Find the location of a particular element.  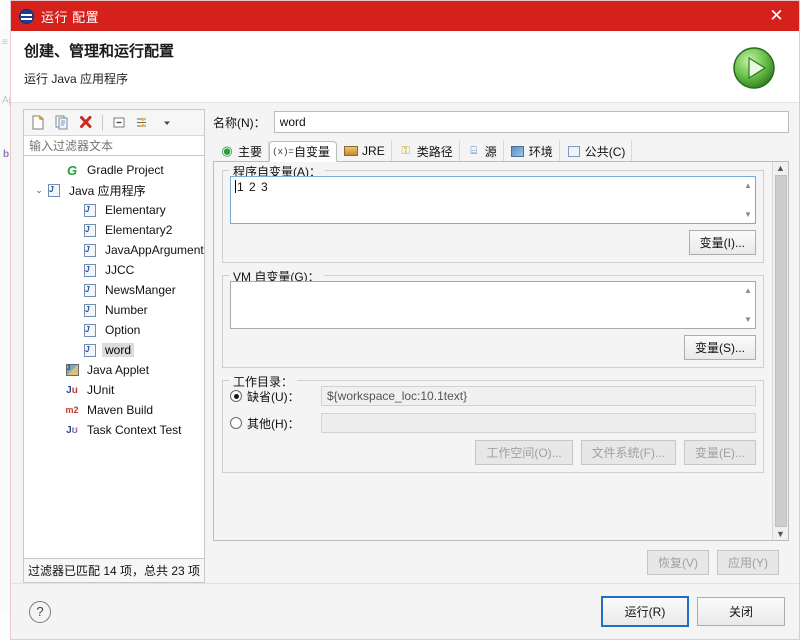

filter-button is located at coordinates (143, 122).